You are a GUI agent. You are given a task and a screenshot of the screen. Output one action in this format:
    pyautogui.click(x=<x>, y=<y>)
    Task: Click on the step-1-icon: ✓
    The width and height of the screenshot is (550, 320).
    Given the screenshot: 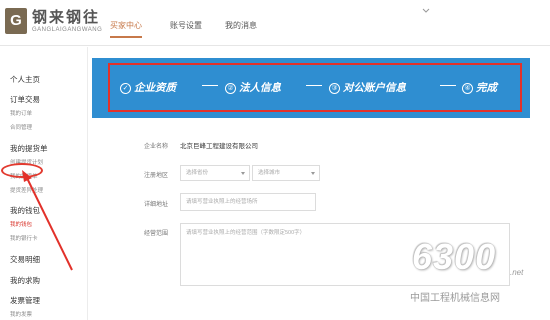 What is the action you would take?
    pyautogui.click(x=125, y=88)
    